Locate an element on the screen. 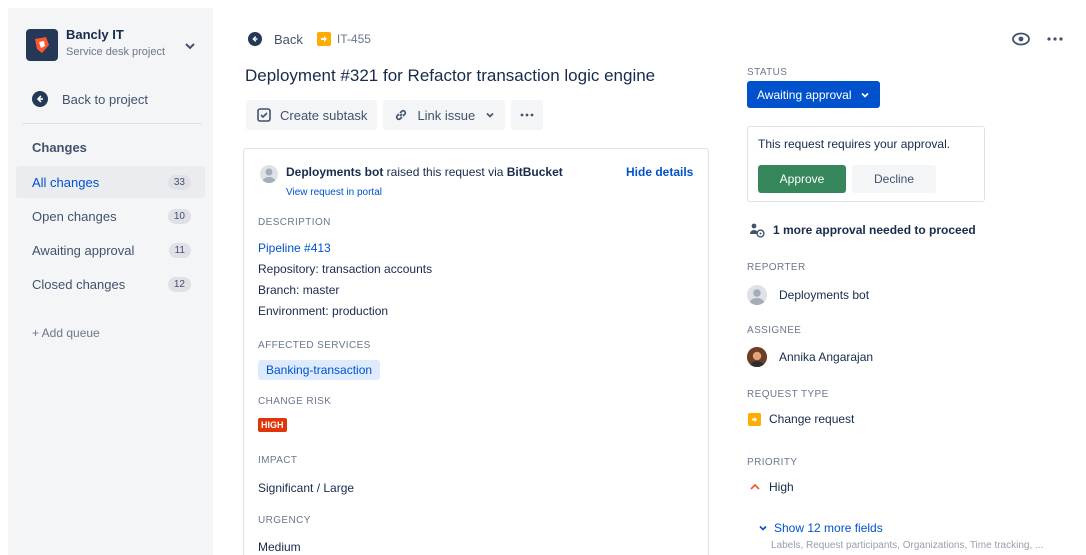  avatar is located at coordinates (757, 357).